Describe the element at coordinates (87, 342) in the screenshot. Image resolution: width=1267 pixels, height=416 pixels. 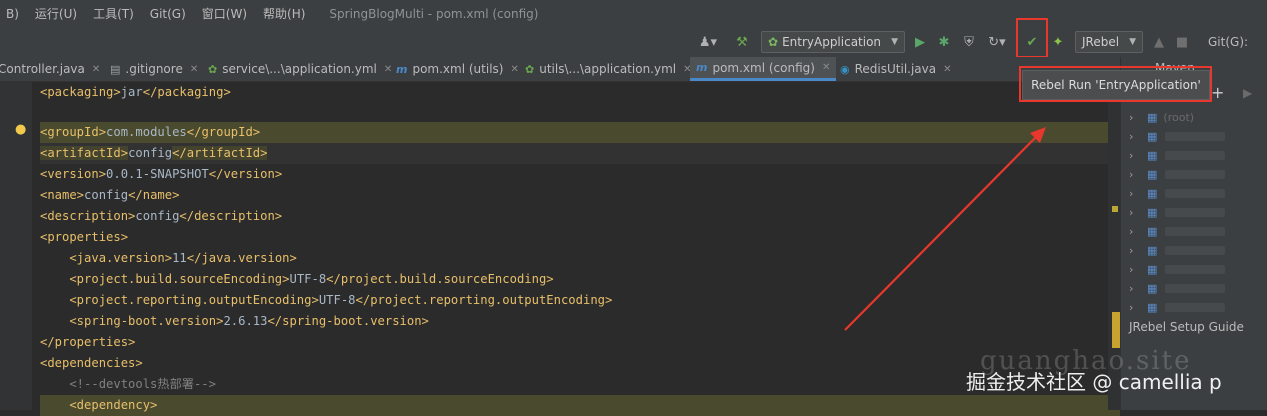
I see `code-line: </properties>` at that location.